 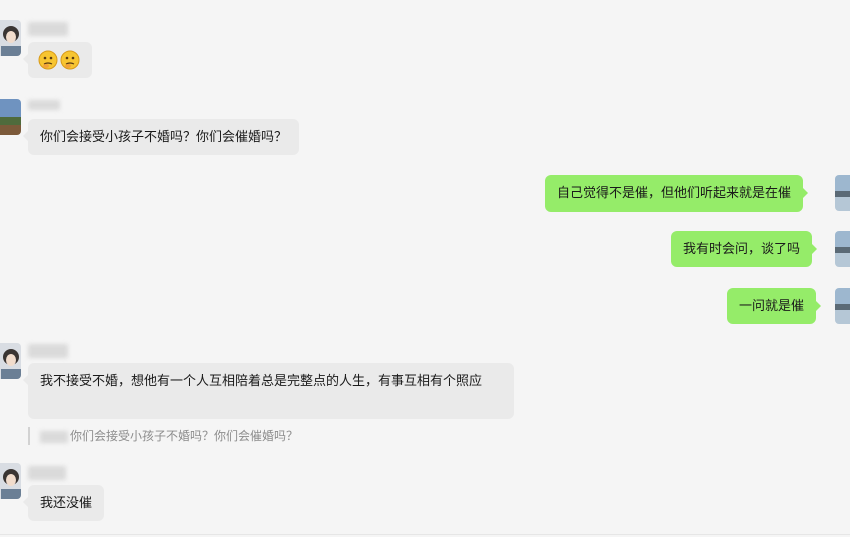 I want to click on message-bubble: 我还没催, so click(x=63, y=503).